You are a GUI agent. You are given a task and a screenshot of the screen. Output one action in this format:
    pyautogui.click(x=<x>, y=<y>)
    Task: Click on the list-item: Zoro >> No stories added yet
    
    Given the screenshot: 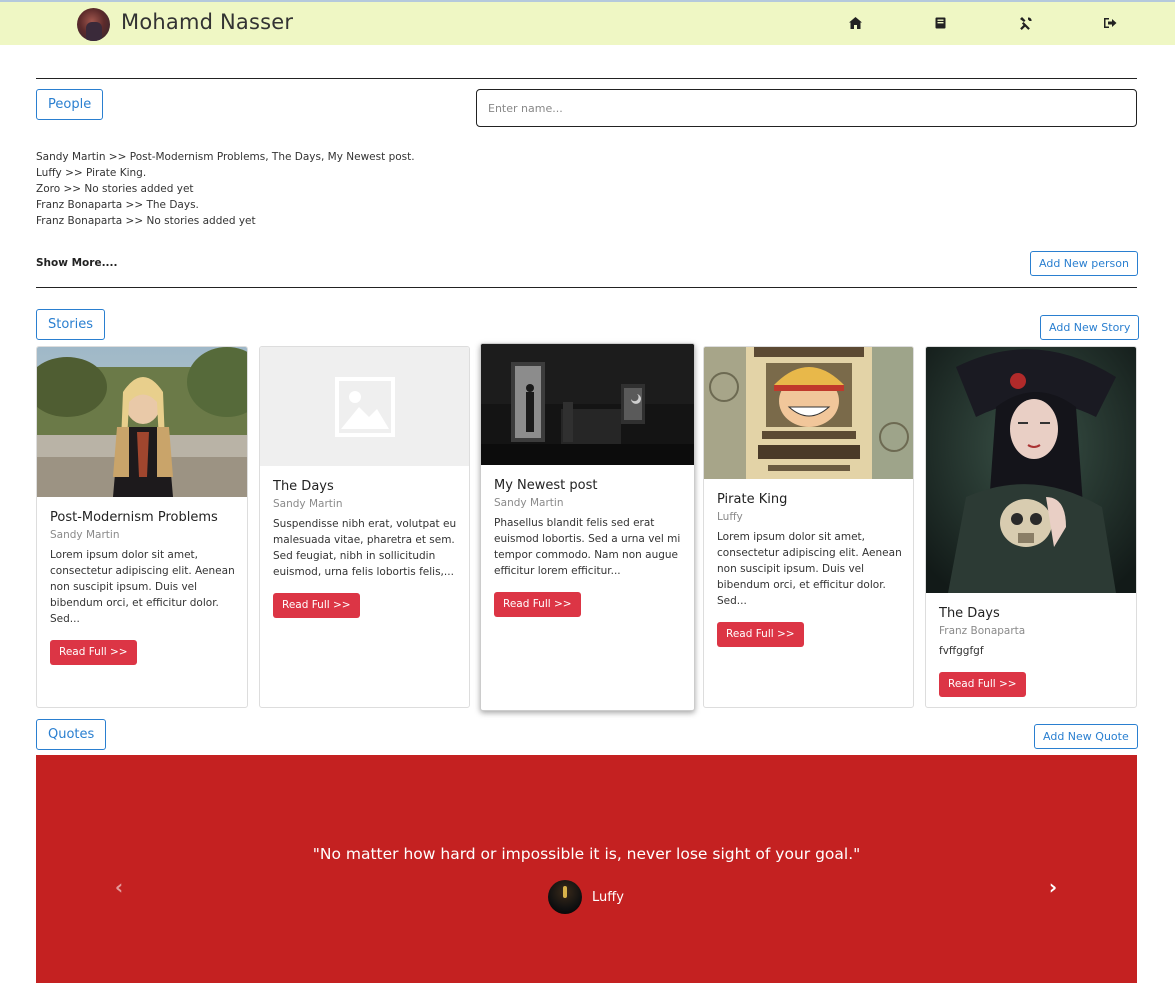 What is the action you would take?
    pyautogui.click(x=115, y=189)
    